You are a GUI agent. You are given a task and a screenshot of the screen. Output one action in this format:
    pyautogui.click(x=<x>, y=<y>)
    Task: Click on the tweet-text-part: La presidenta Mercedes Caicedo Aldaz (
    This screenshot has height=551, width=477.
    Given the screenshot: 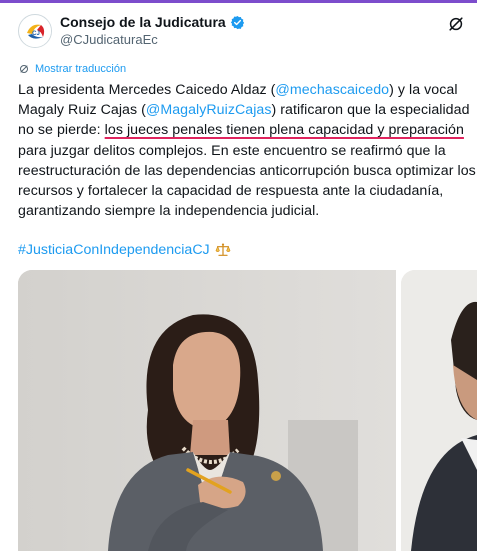 What is the action you would take?
    pyautogui.click(x=147, y=90)
    